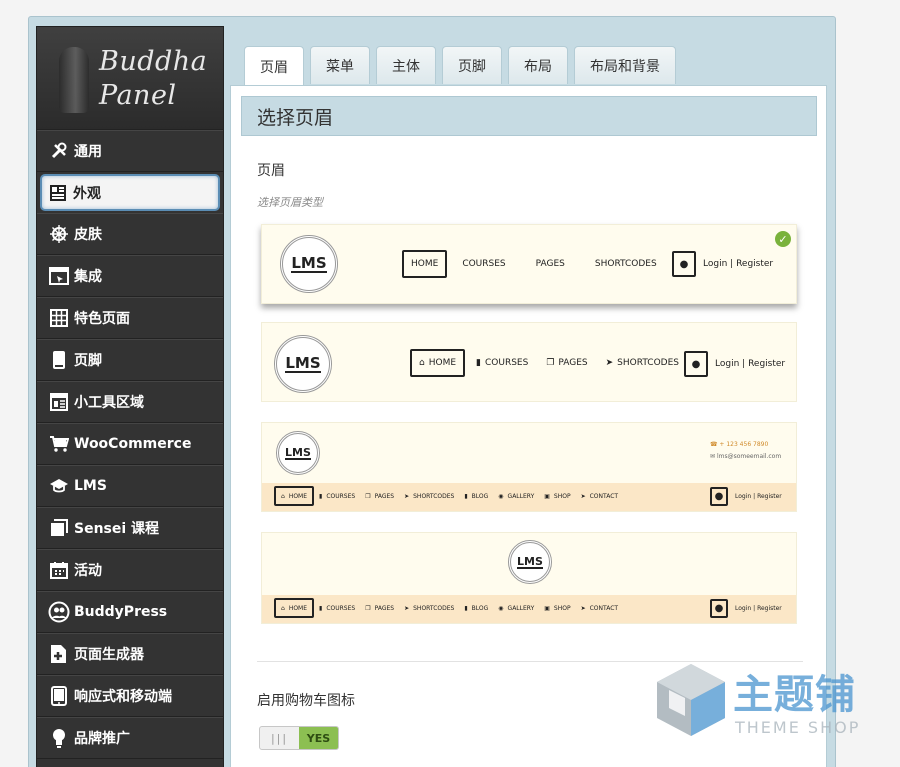 The height and width of the screenshot is (767, 900). I want to click on send-icon: ➤, so click(609, 363).